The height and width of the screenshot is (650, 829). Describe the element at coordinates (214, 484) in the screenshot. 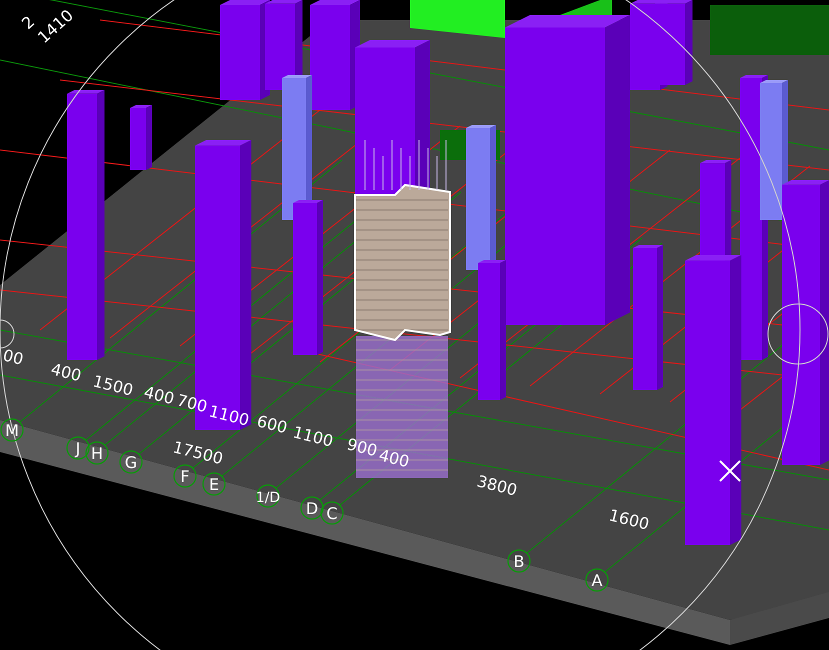

I see `grid-bubble: E` at that location.